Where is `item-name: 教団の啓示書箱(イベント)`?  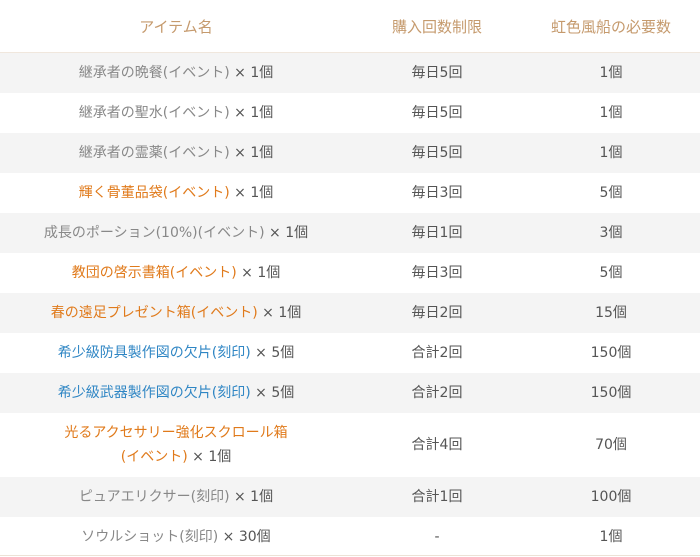
item-name: 教団の啓示書箱(イベント) is located at coordinates (154, 273).